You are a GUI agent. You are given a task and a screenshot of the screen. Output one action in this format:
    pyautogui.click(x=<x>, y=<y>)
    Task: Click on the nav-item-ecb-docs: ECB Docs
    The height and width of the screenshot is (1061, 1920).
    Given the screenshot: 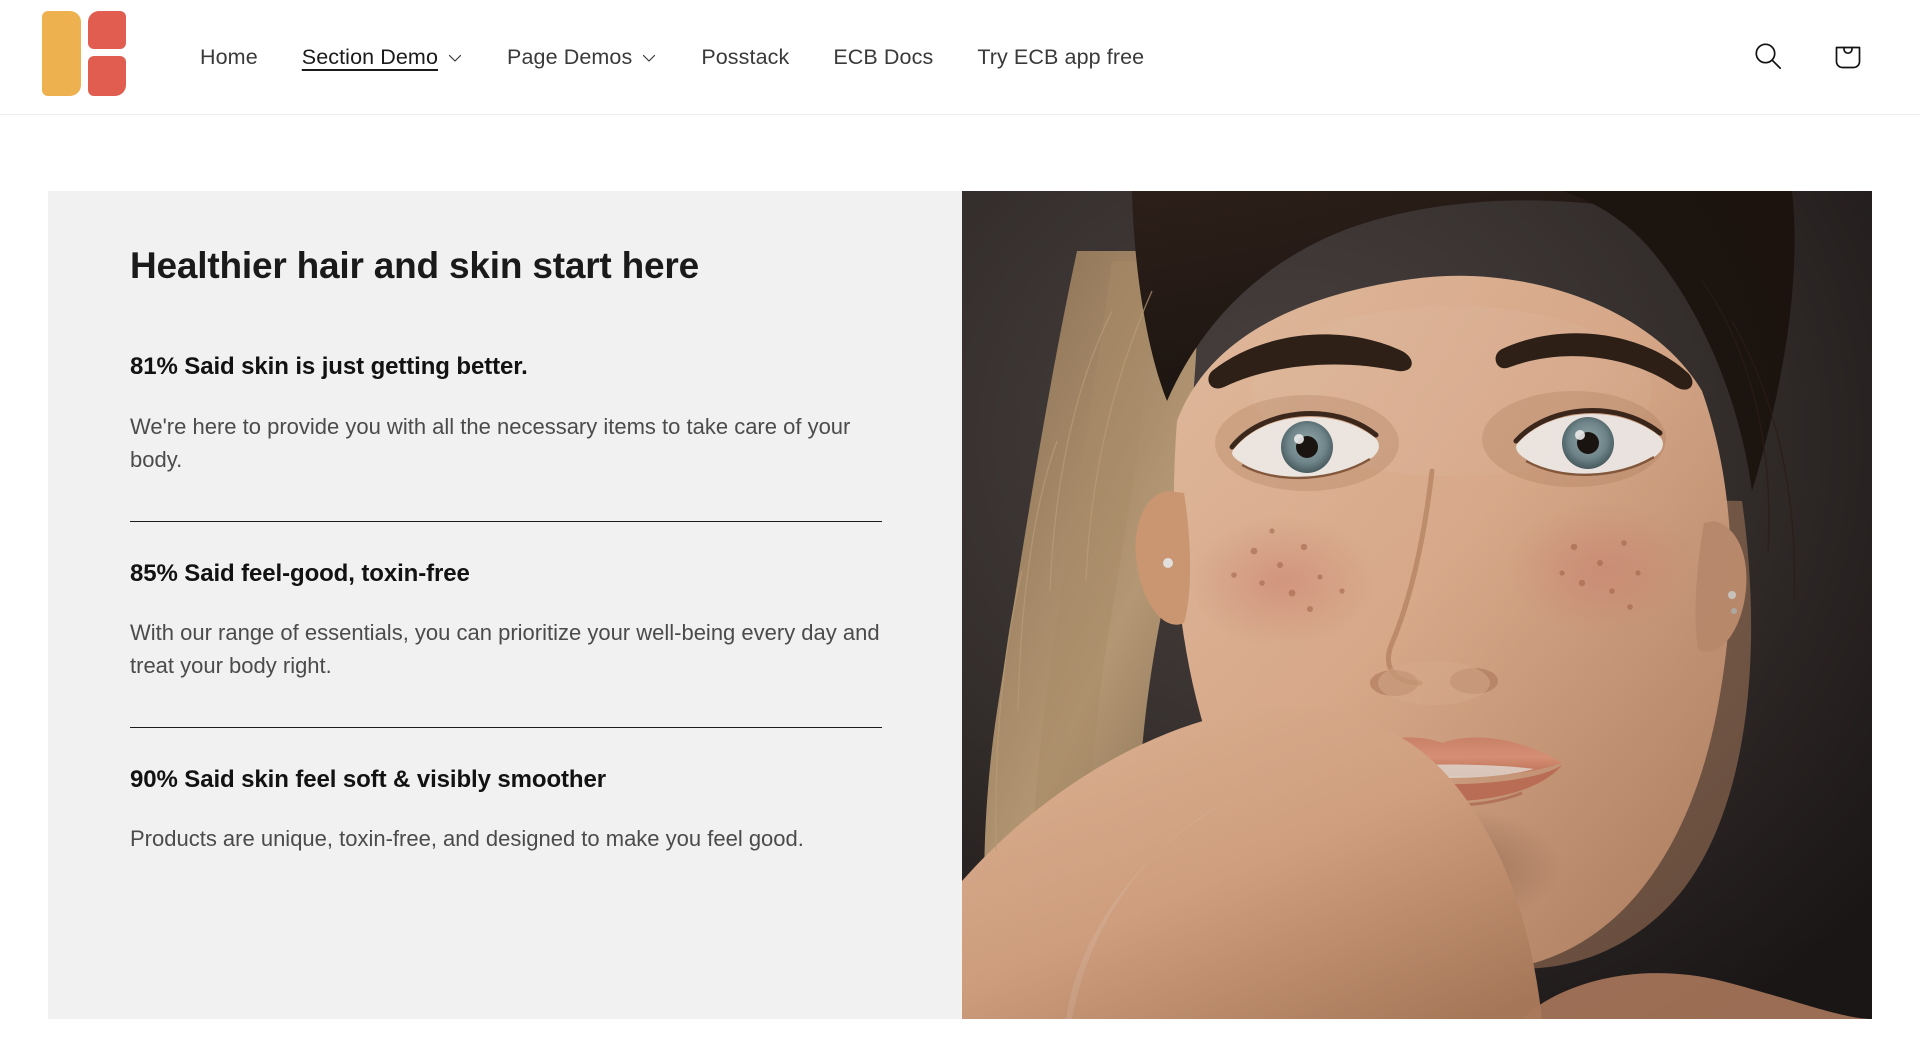 What is the action you would take?
    pyautogui.click(x=883, y=57)
    